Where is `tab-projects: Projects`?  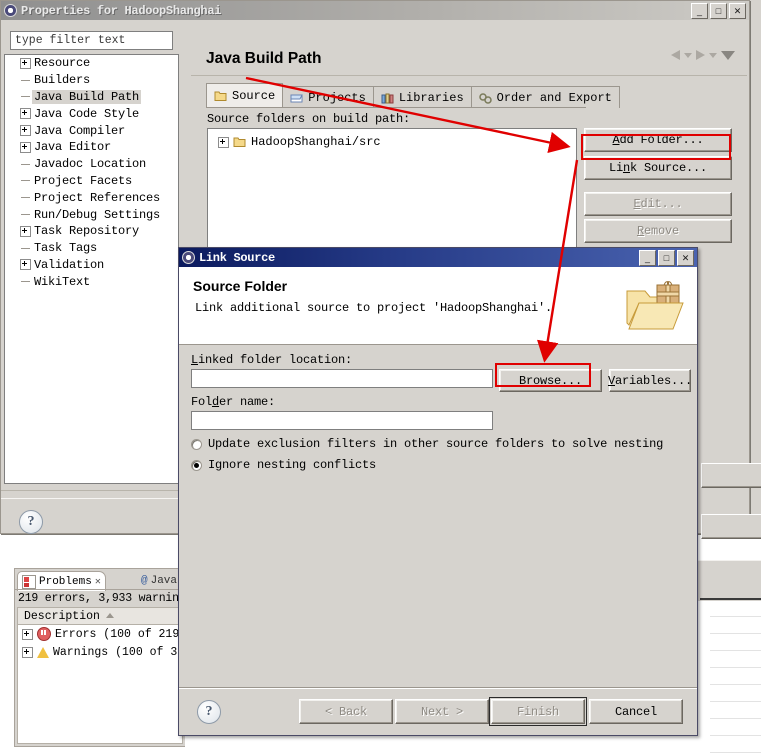
tab-projects: Projects is located at coordinates (328, 97).